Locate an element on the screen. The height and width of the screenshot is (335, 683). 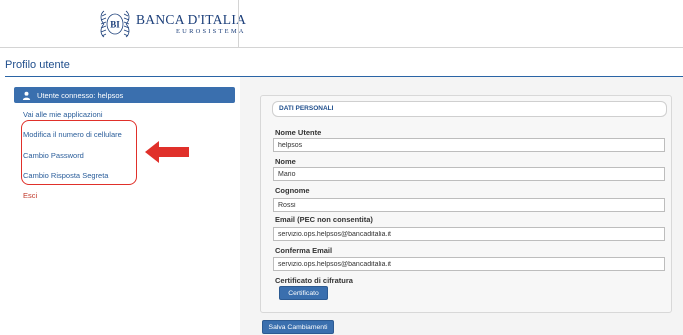
header-divider is located at coordinates (341, 47).